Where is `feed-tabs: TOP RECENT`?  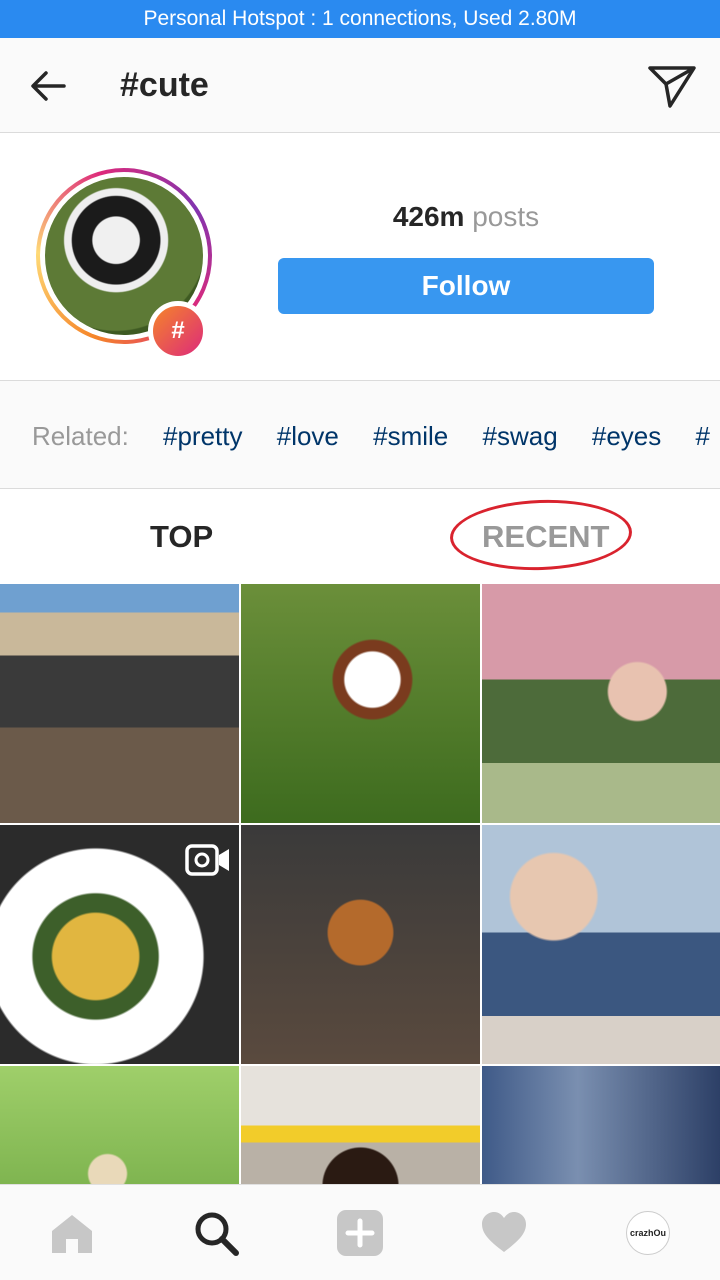
feed-tabs: TOP RECENT is located at coordinates (360, 536).